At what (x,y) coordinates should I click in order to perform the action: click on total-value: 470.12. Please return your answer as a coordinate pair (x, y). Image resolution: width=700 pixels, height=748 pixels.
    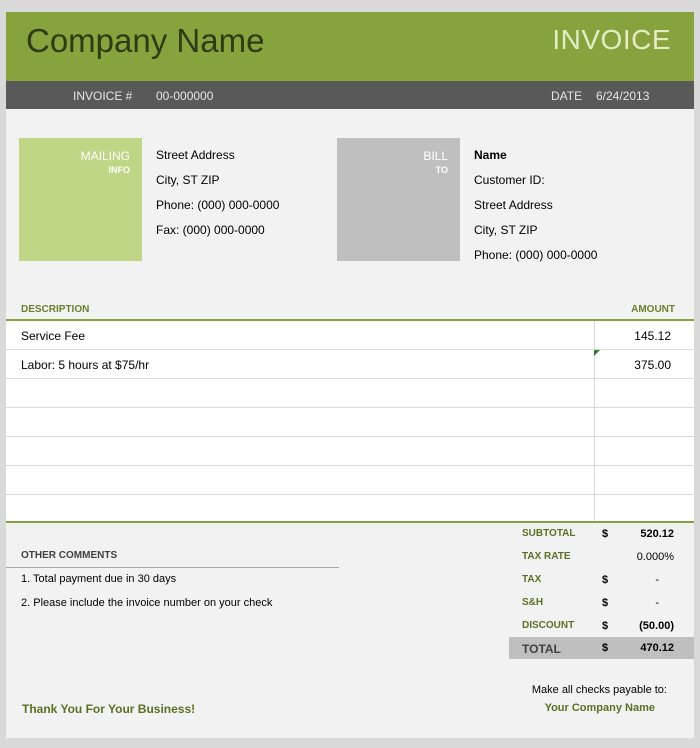
    Looking at the image, I should click on (657, 648).